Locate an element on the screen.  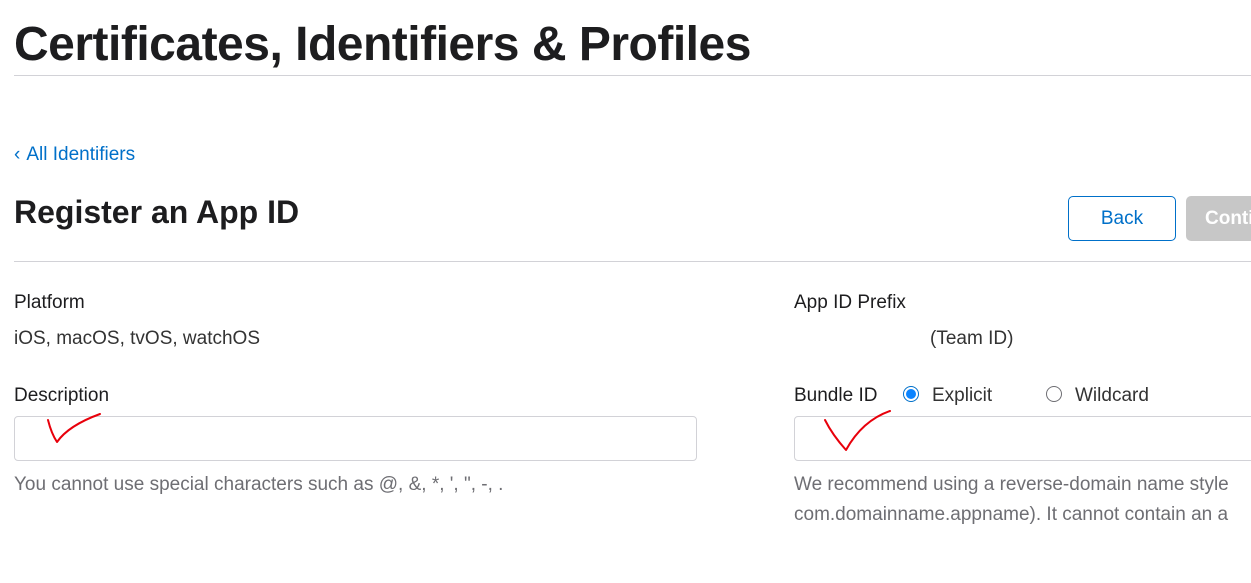
explicit-radio-label: Explicit is located at coordinates (962, 395).